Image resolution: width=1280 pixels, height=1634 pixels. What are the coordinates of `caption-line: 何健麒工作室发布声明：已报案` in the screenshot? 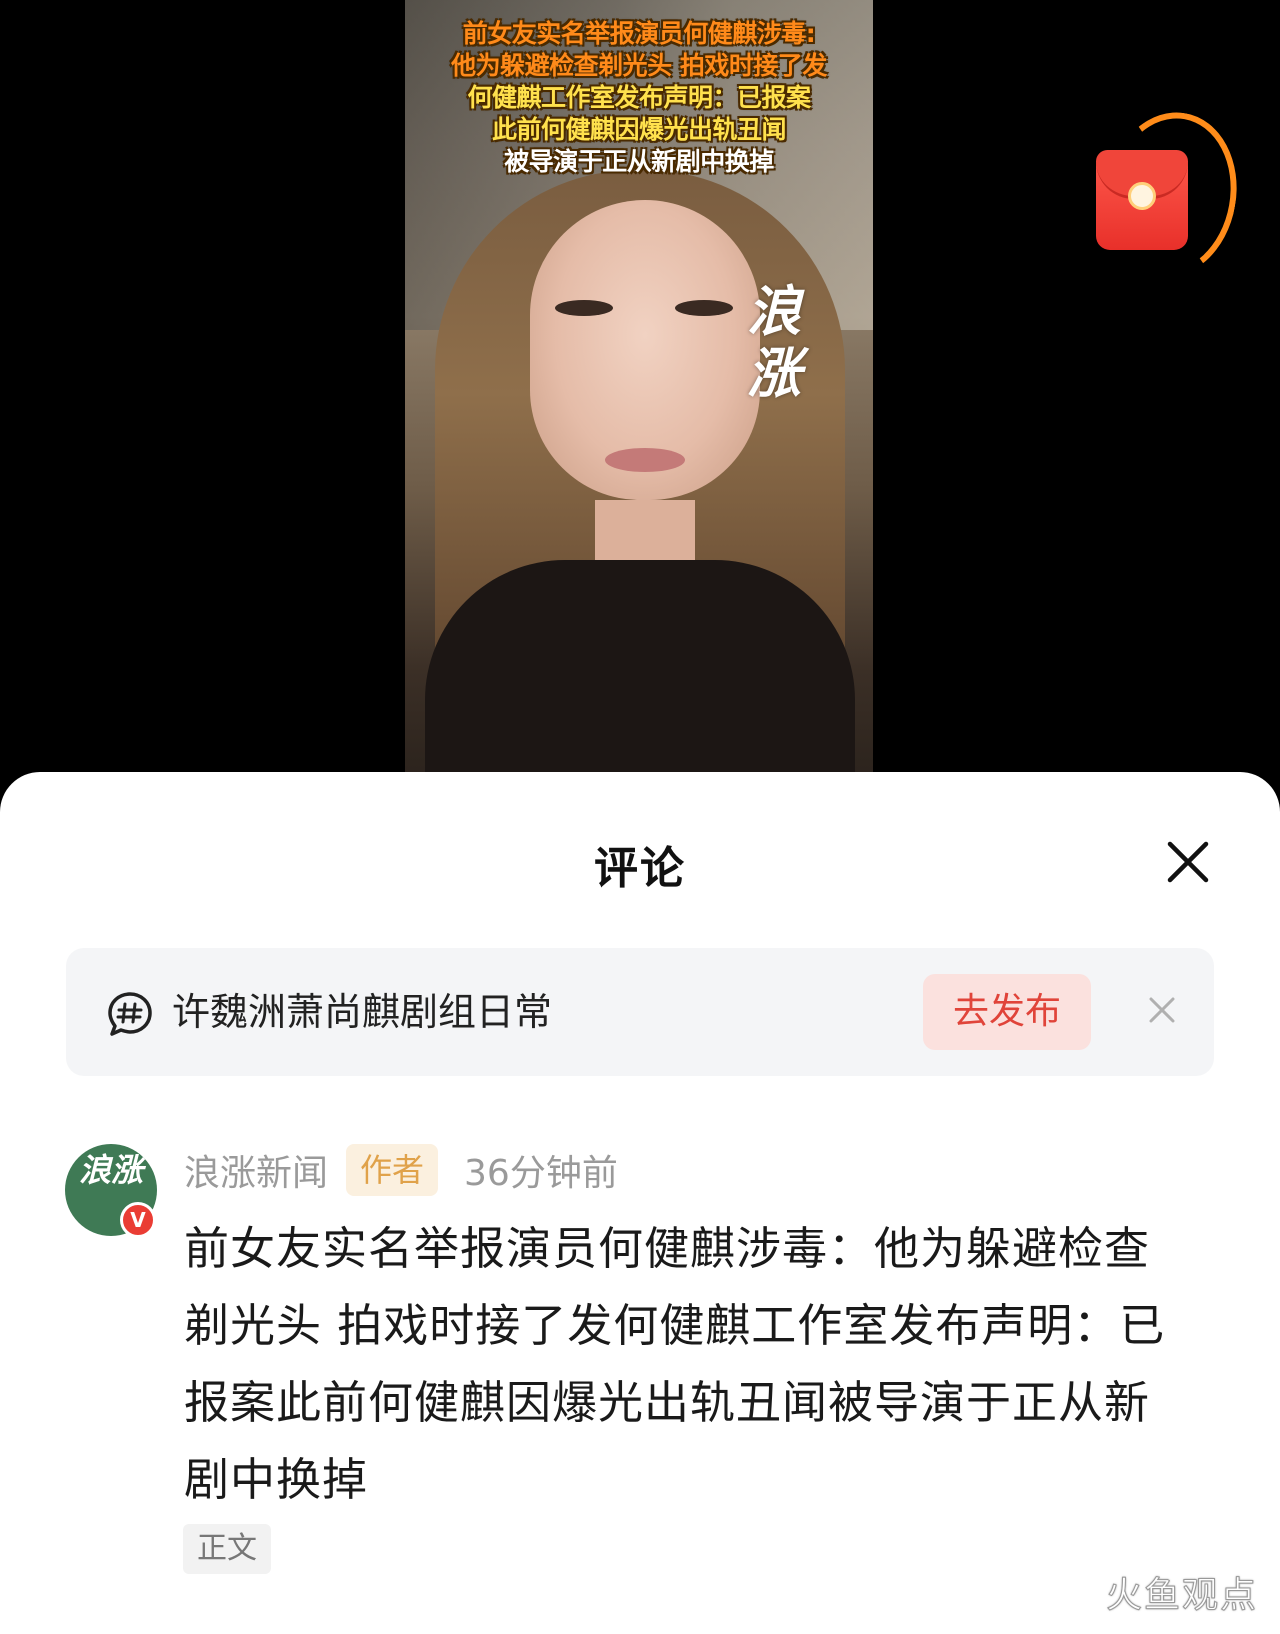 It's located at (639, 97).